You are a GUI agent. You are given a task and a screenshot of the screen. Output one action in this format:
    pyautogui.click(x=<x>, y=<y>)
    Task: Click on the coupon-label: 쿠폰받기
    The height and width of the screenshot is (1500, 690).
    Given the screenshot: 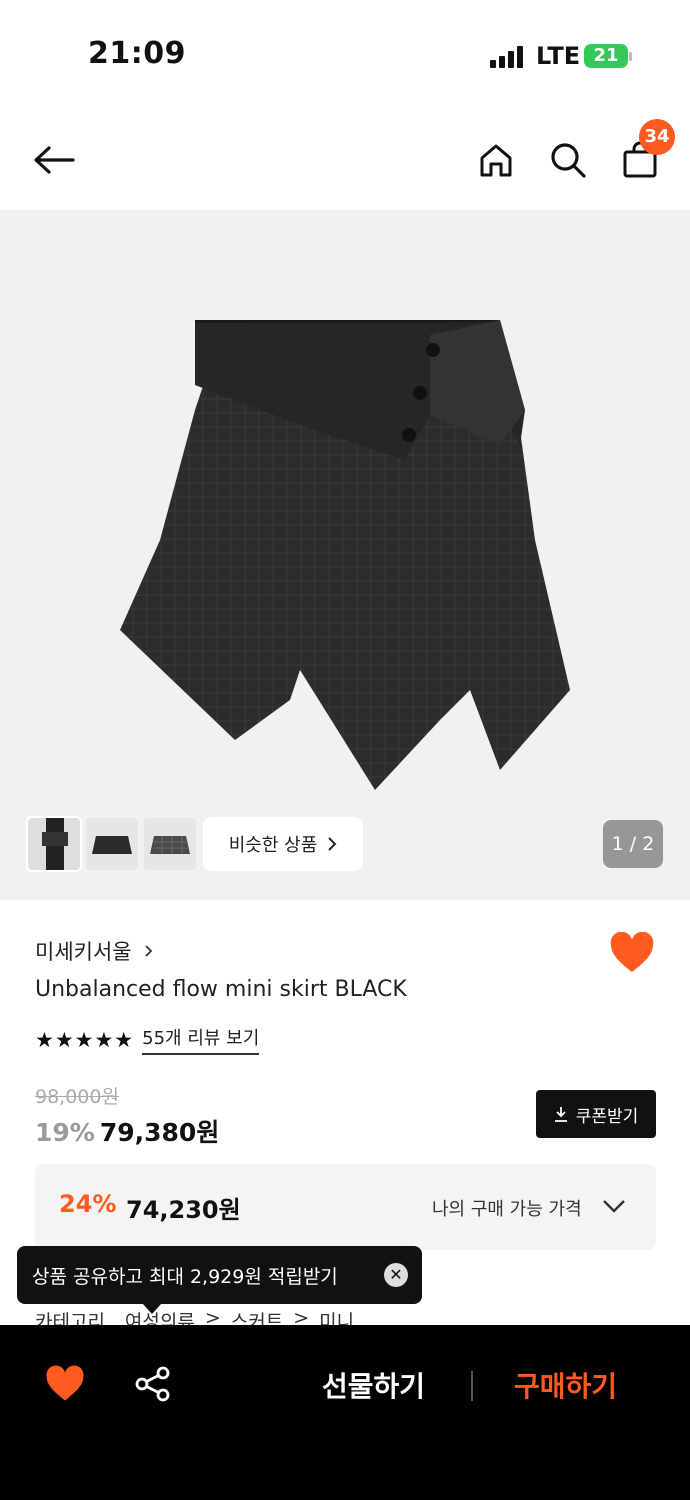 What is the action you would take?
    pyautogui.click(x=607, y=1116)
    